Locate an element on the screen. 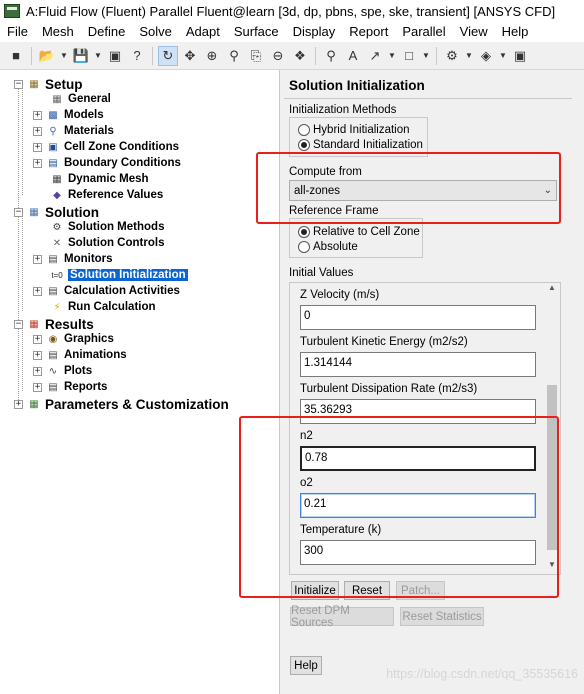 The image size is (584, 694). menu-report: Report is located at coordinates (368, 32).